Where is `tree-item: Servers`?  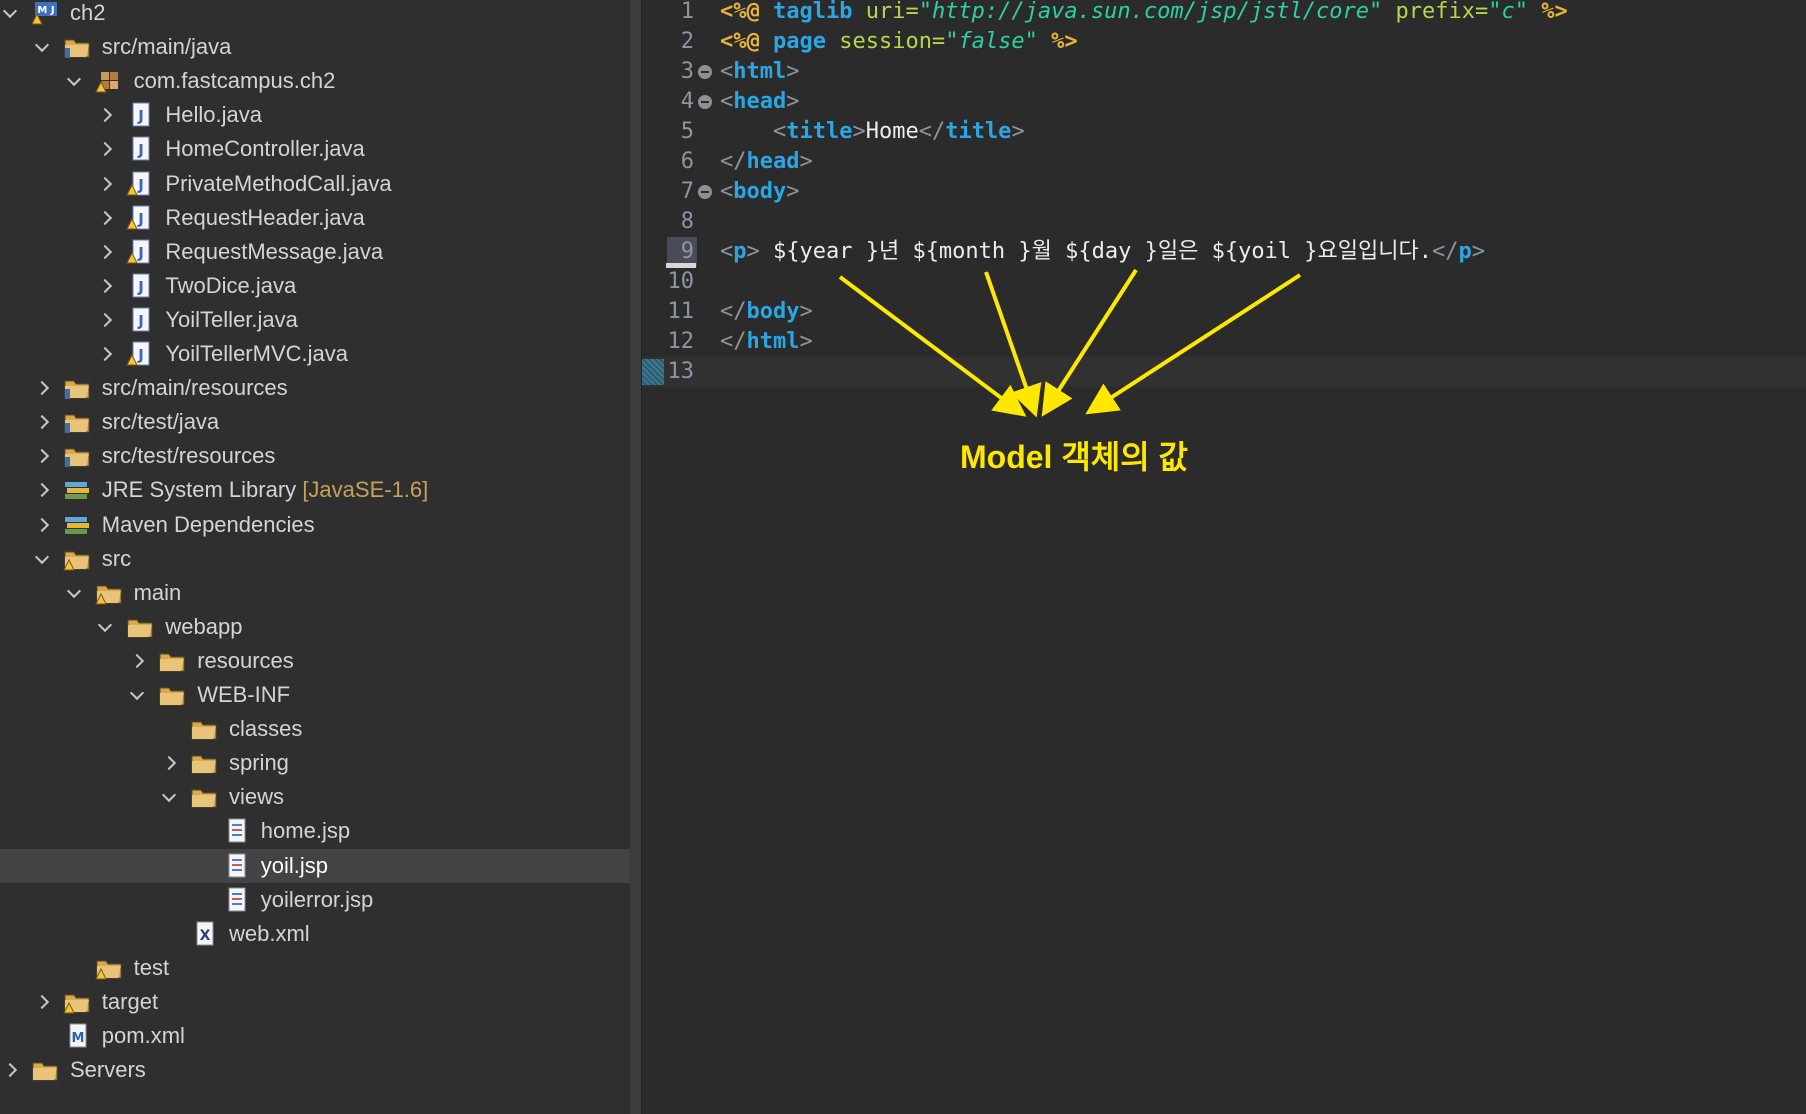
tree-item: Servers is located at coordinates (315, 1070).